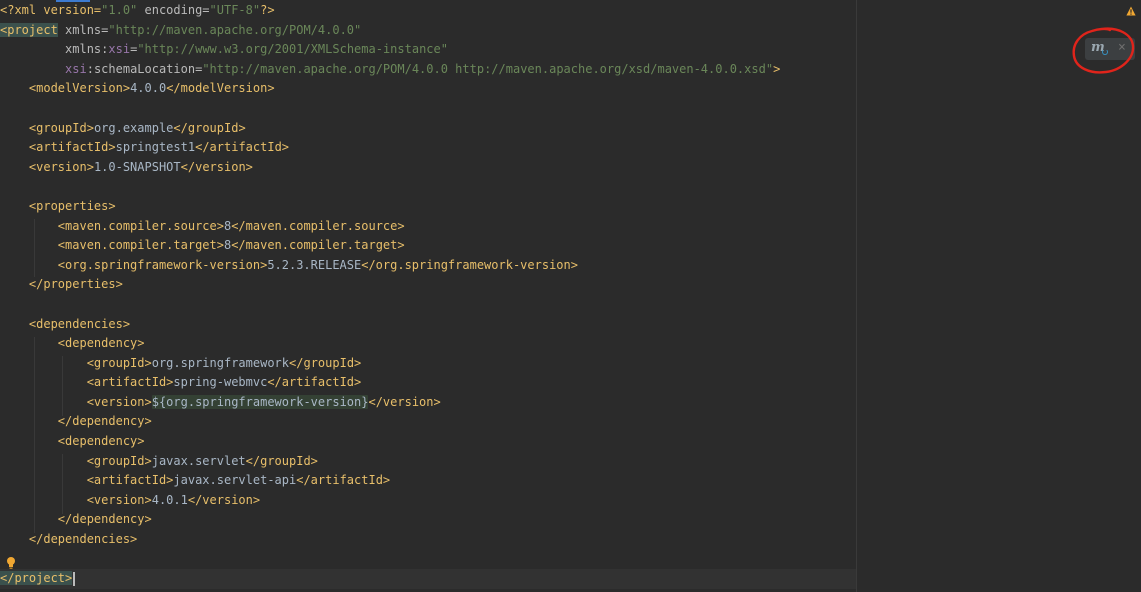 The image size is (1141, 592). I want to click on code-line: <version>4.0.1</version>, so click(428, 501).